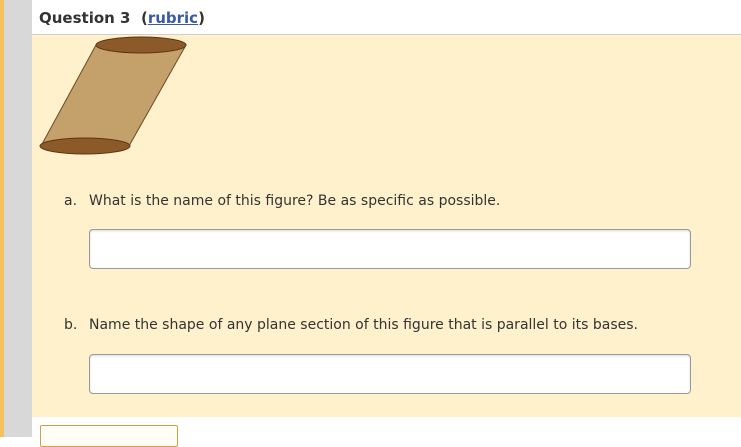  I want to click on cylinder-body, so click(113, 95).